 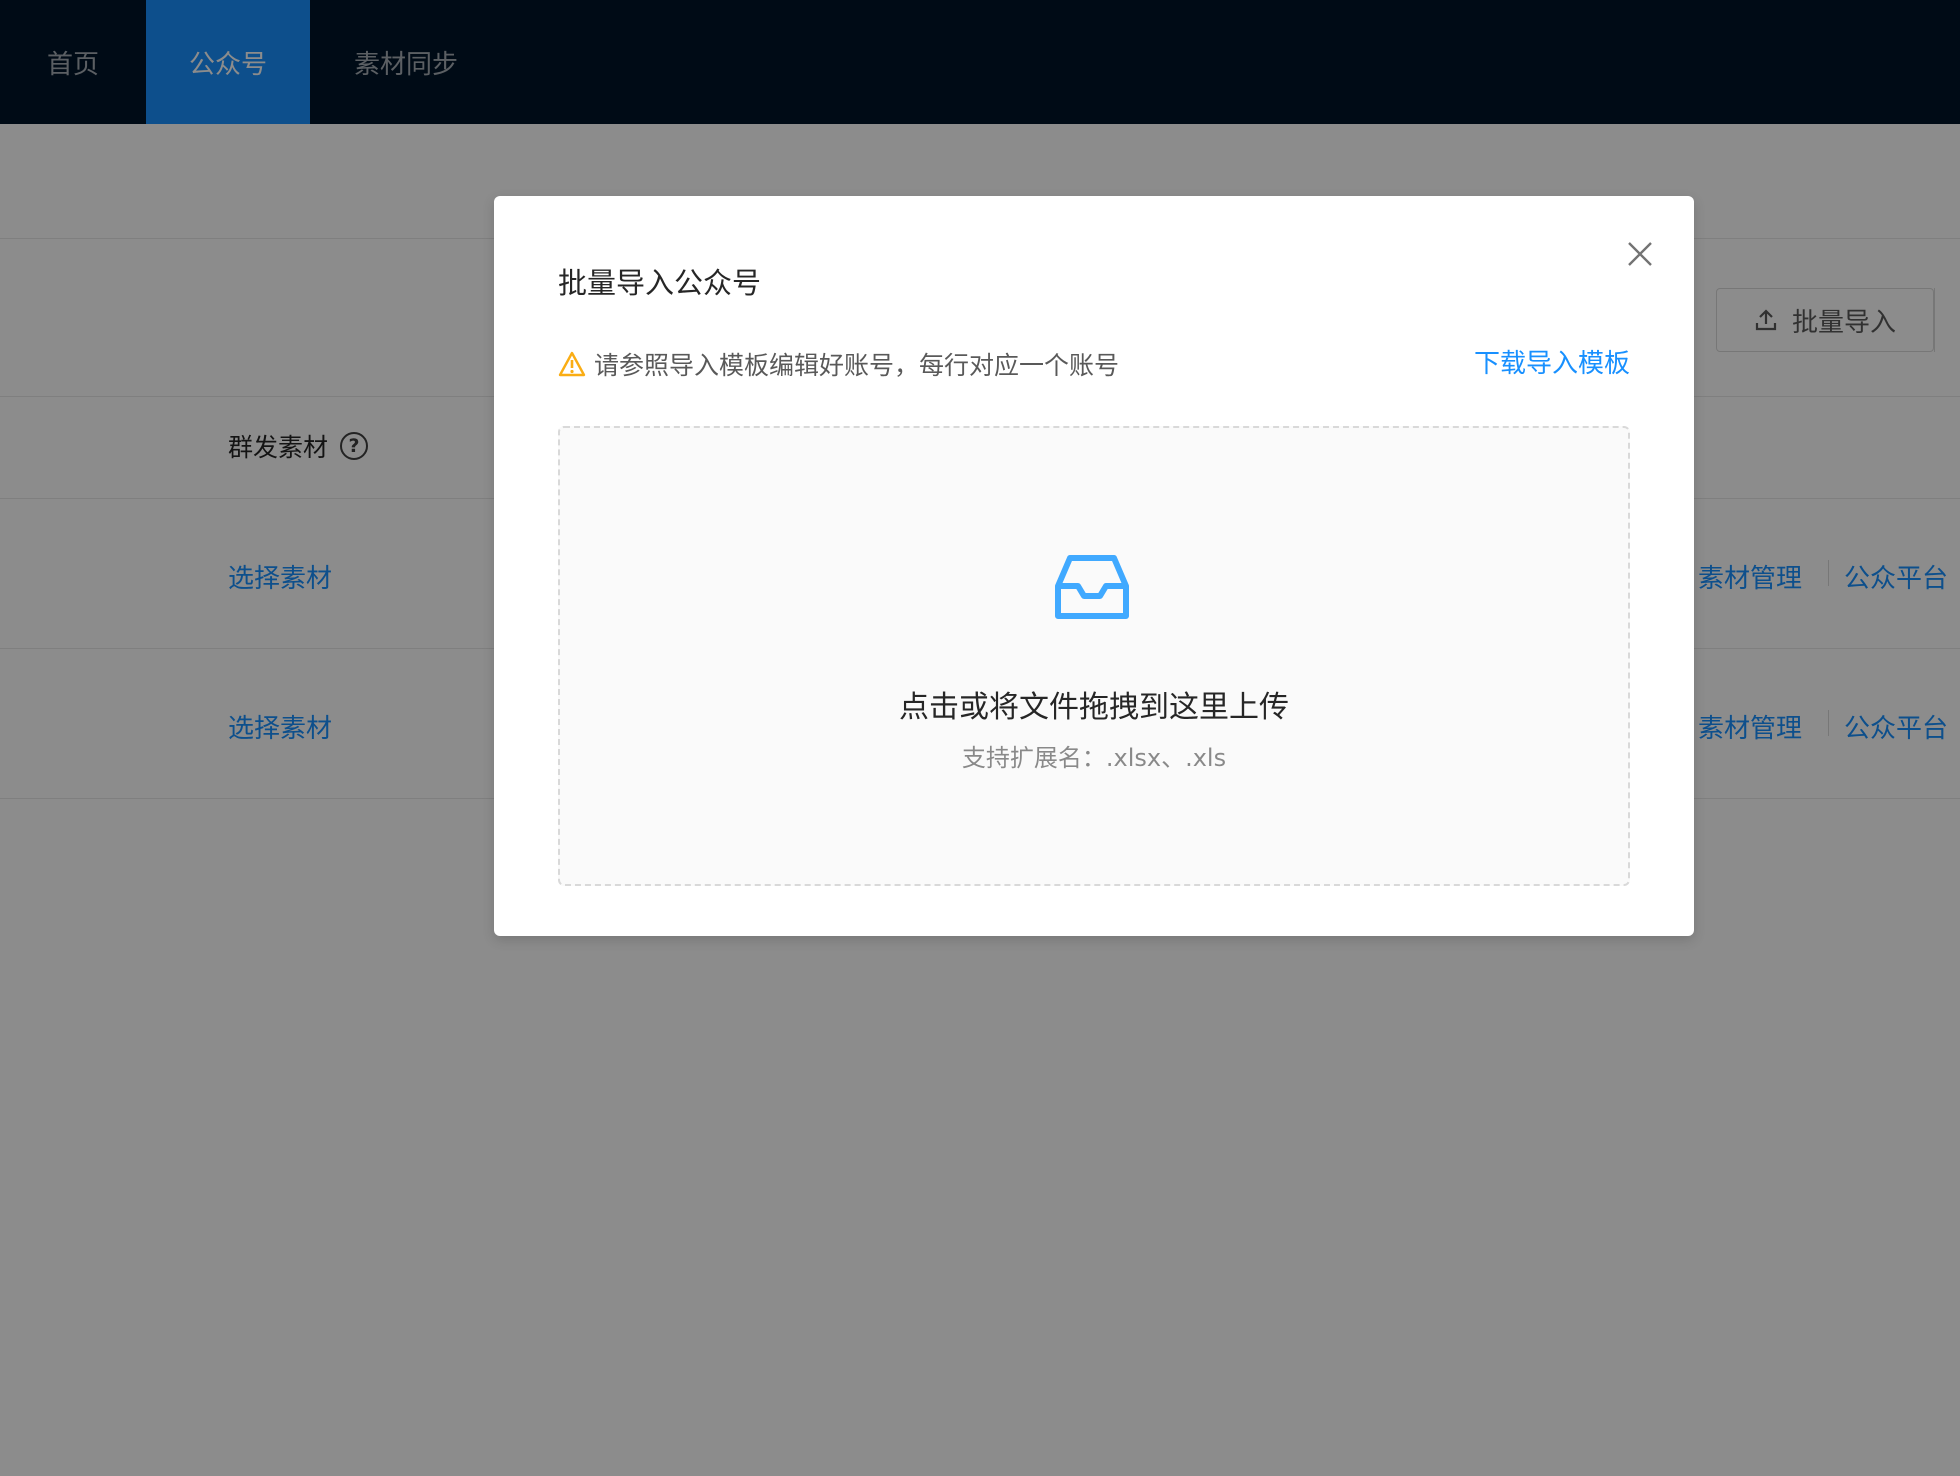 I want to click on warning-message: 请参照导入模板编辑好账号，每行对应一个账号, so click(x=838, y=364).